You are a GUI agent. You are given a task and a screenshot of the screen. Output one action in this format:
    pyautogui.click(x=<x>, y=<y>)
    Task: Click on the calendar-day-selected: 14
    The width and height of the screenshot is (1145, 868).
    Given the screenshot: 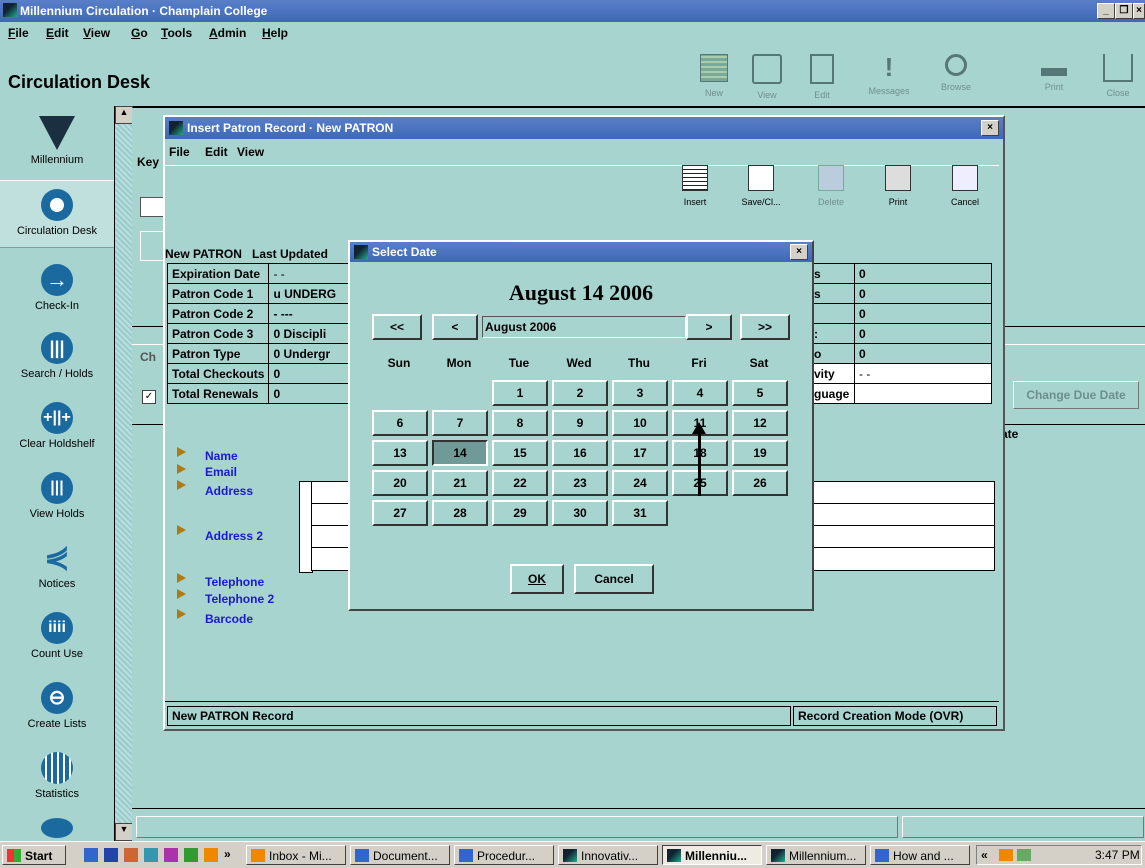 What is the action you would take?
    pyautogui.click(x=460, y=453)
    